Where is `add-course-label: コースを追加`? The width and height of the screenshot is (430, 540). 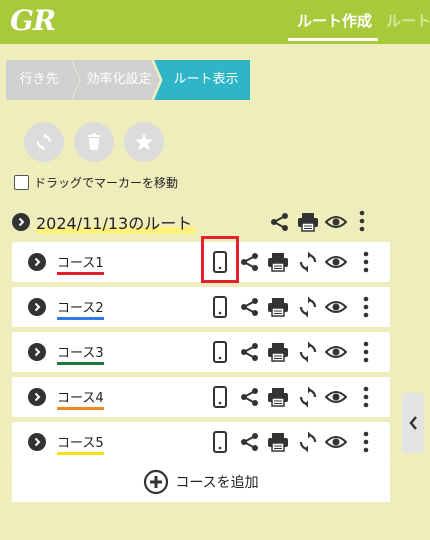 add-course-label: コースを追加 is located at coordinates (217, 483).